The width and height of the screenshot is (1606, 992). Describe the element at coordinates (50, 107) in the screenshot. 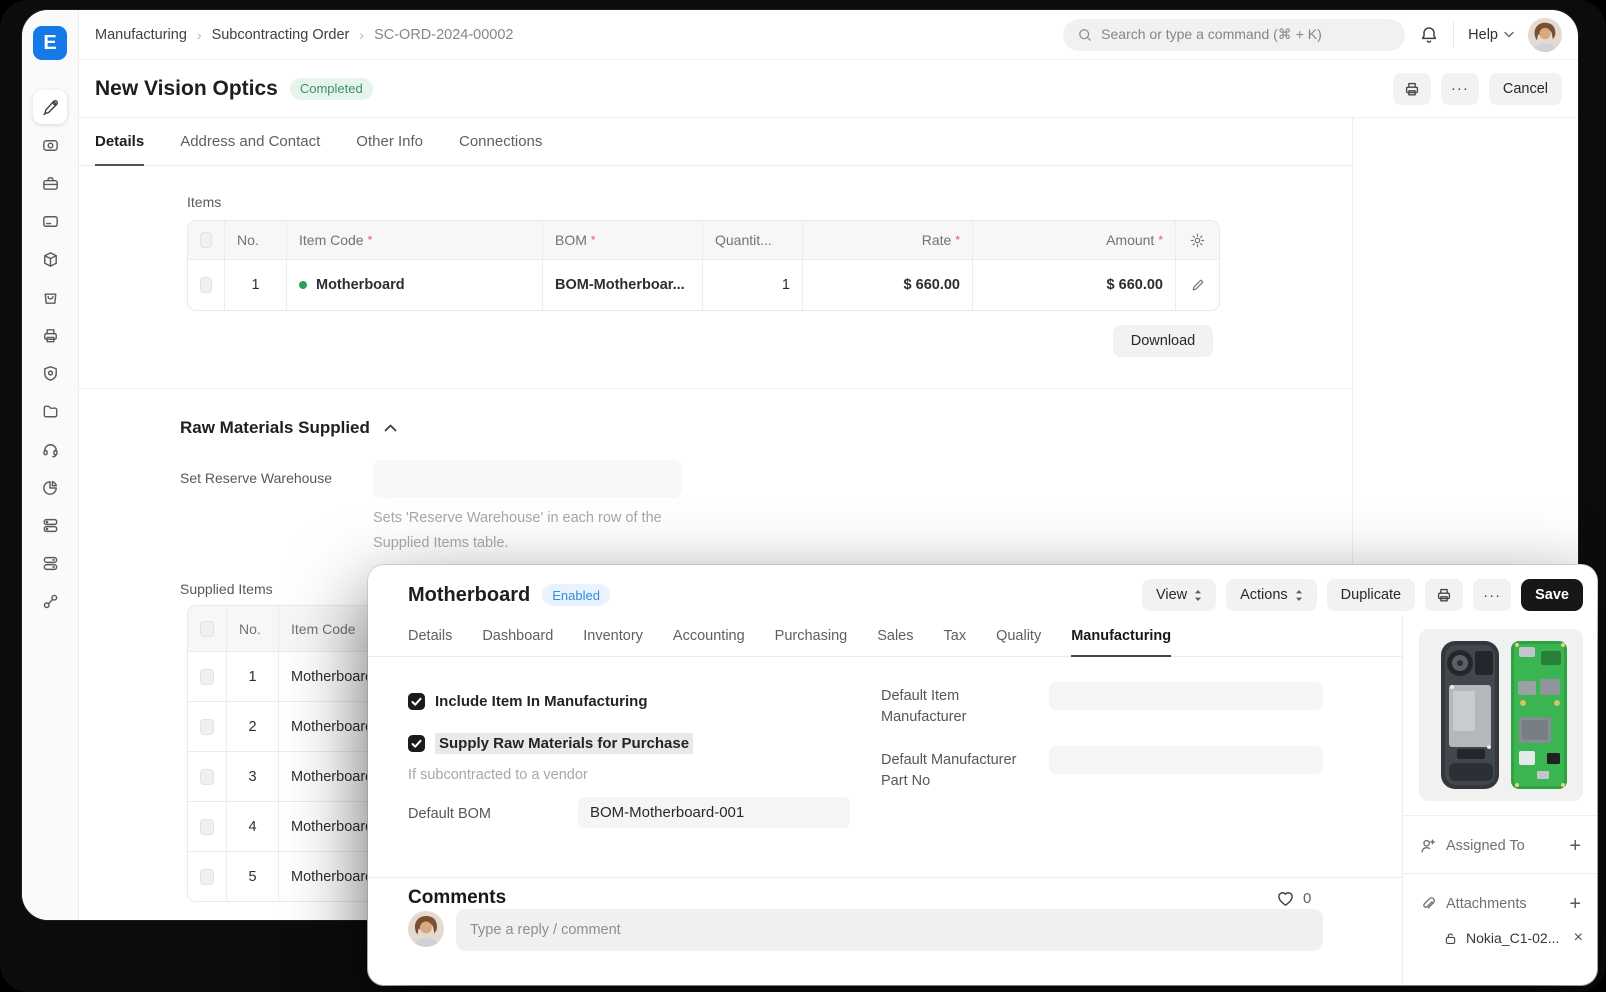

I see `sidebar-item-tools` at that location.